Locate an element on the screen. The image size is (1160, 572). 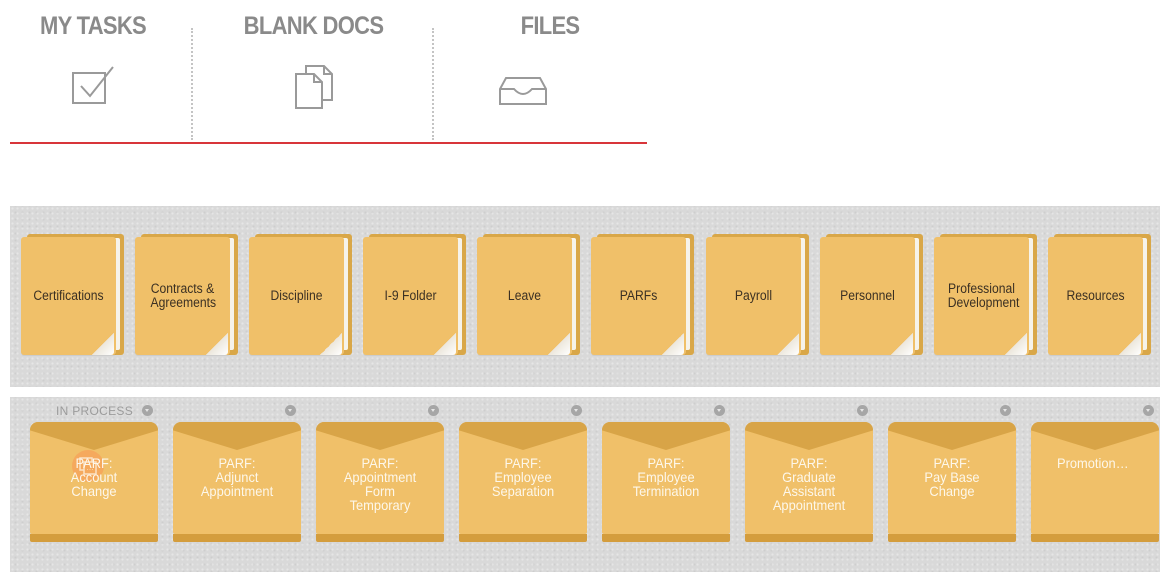
folder-icon: PARFs is located at coordinates (638, 296).